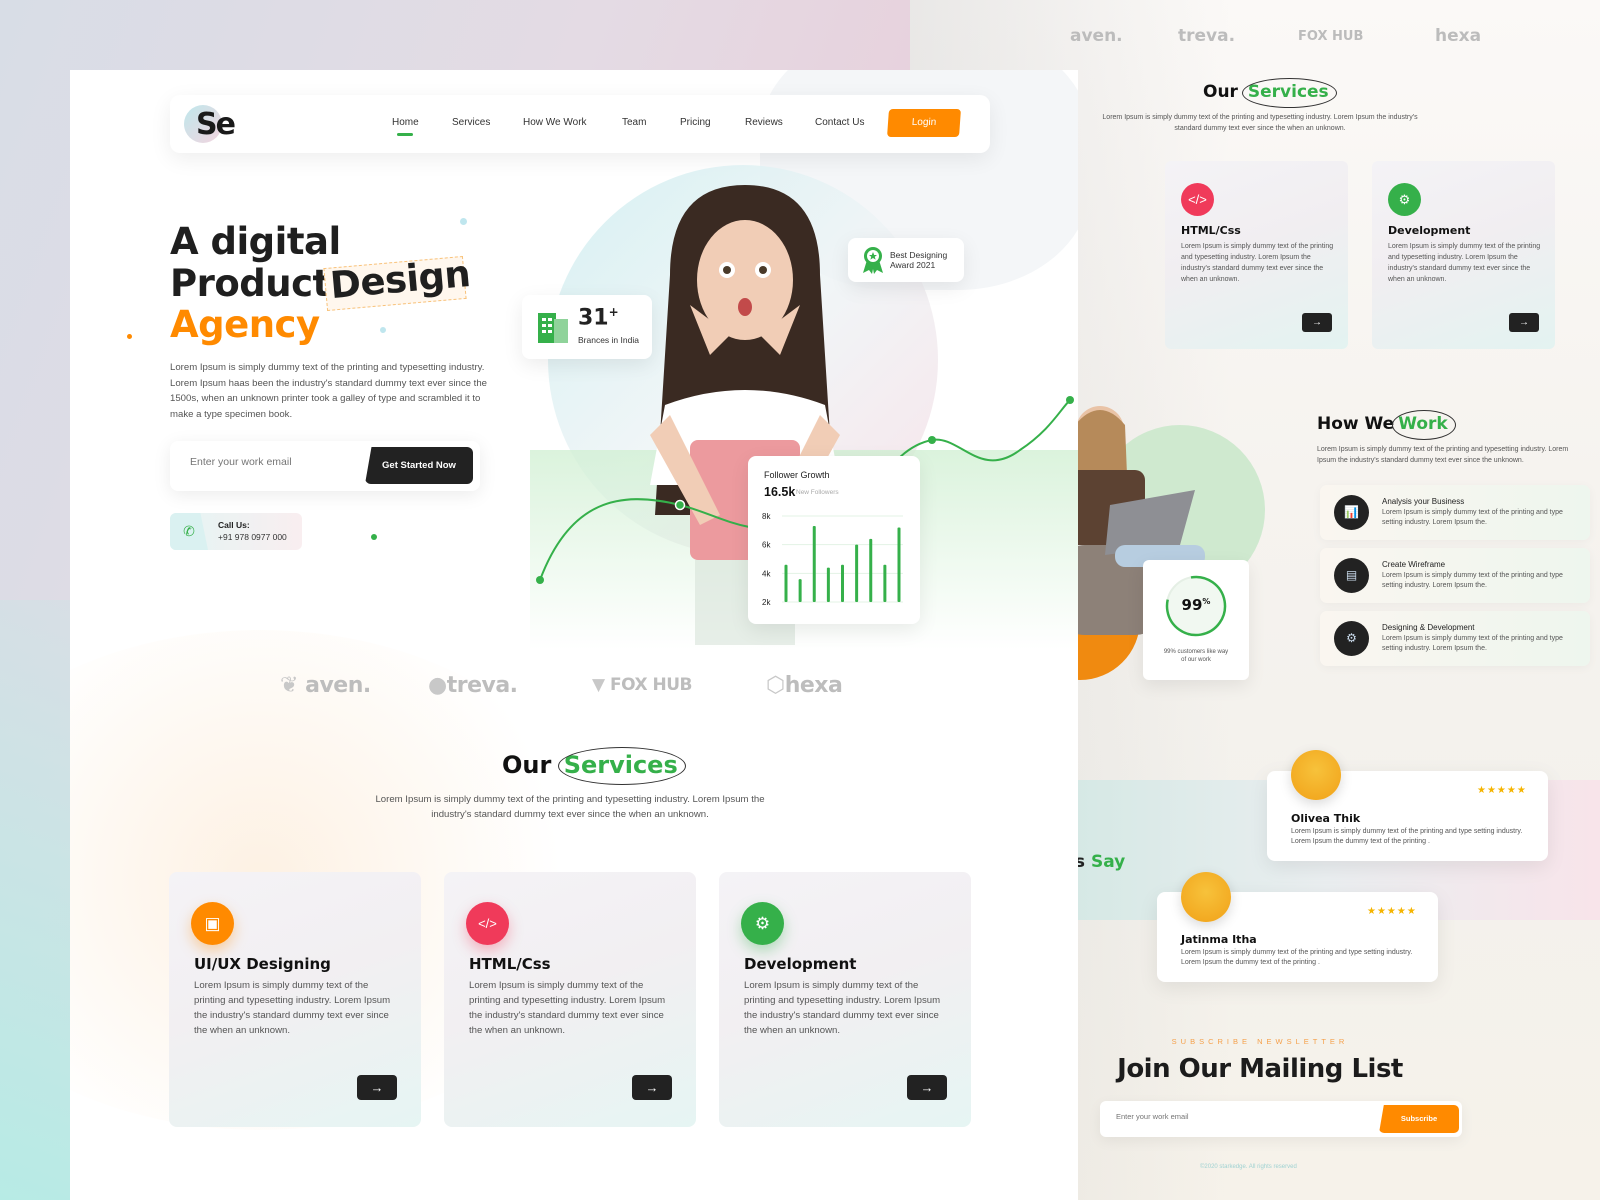  I want to click on follower-growth-chart: 2k 4k 6k 8k, so click(832, 559).